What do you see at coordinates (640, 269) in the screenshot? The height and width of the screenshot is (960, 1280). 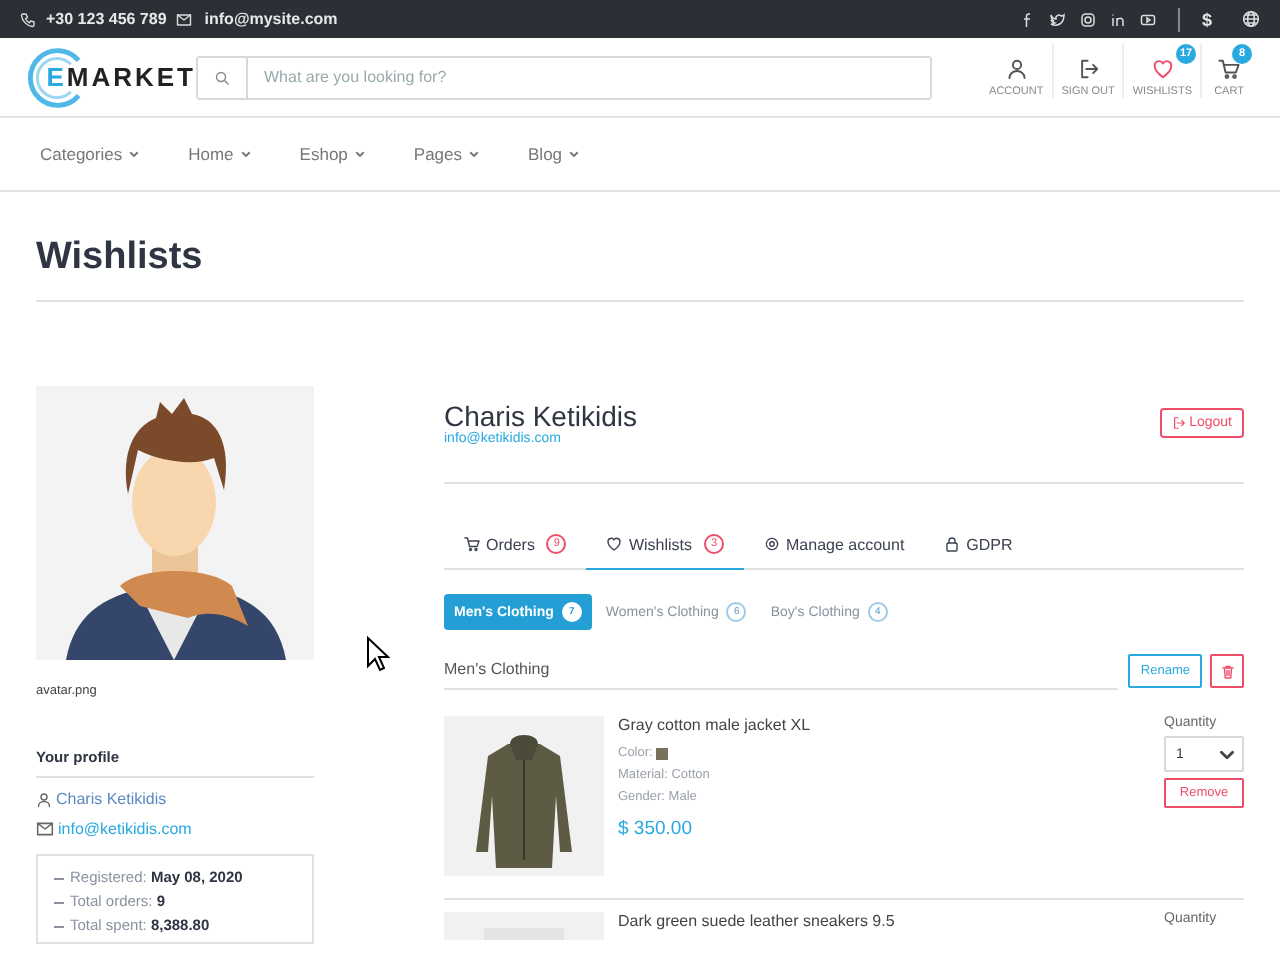 I see `page-title: Wishlists` at bounding box center [640, 269].